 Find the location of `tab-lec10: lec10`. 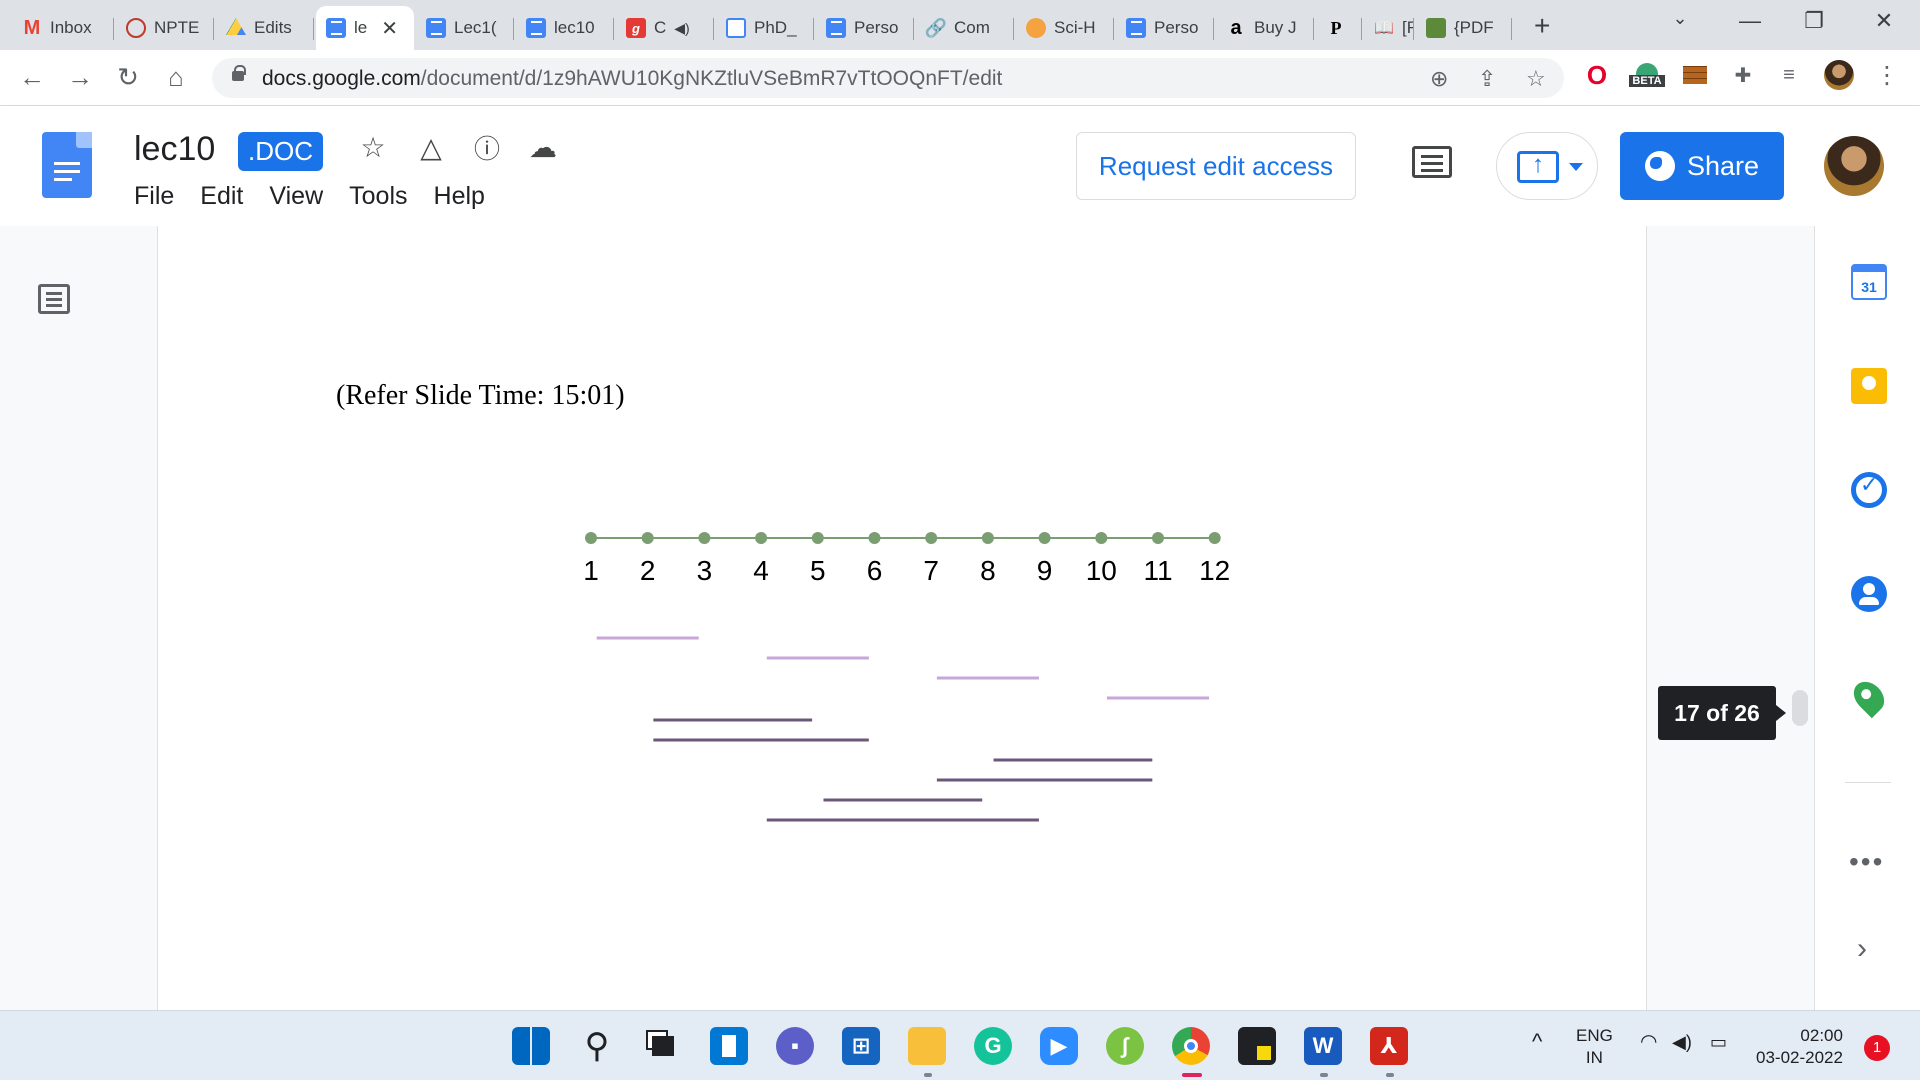

tab-lec10: lec10 is located at coordinates (565, 28).